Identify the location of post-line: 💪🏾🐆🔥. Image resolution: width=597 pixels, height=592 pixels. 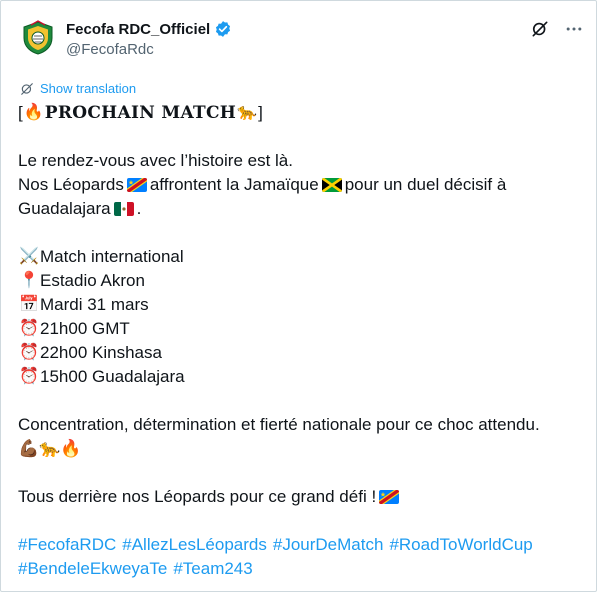
(299, 449).